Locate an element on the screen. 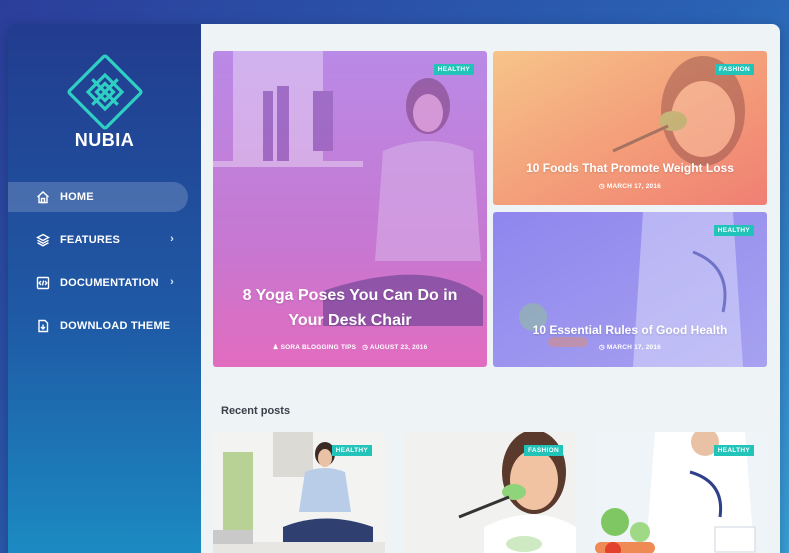 The height and width of the screenshot is (553, 789). nav-label: DOWNLOAD THEME is located at coordinates (115, 326).